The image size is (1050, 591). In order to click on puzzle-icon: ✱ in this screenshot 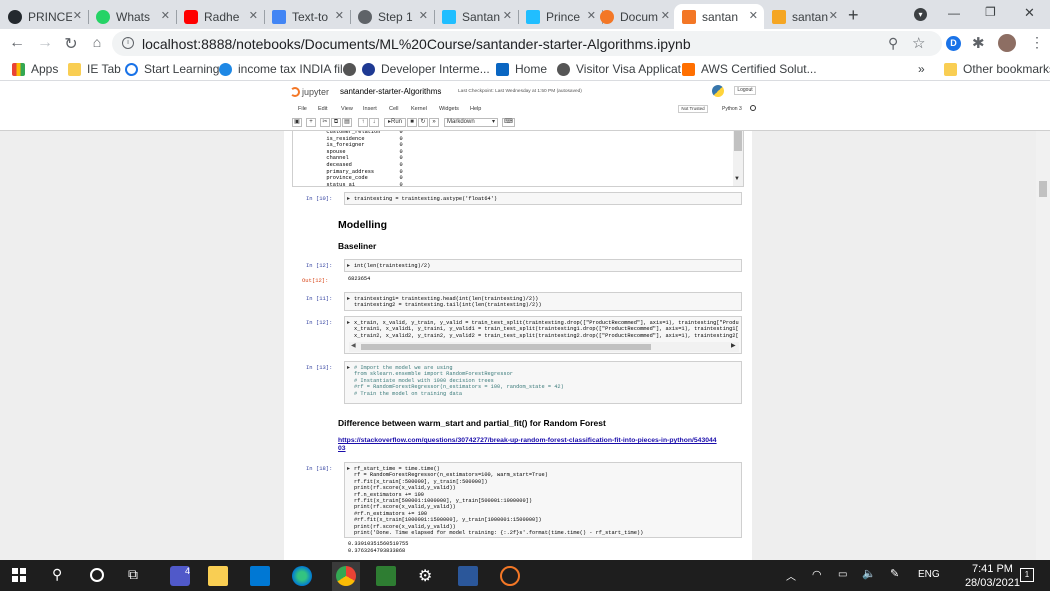, I will do `click(978, 43)`.